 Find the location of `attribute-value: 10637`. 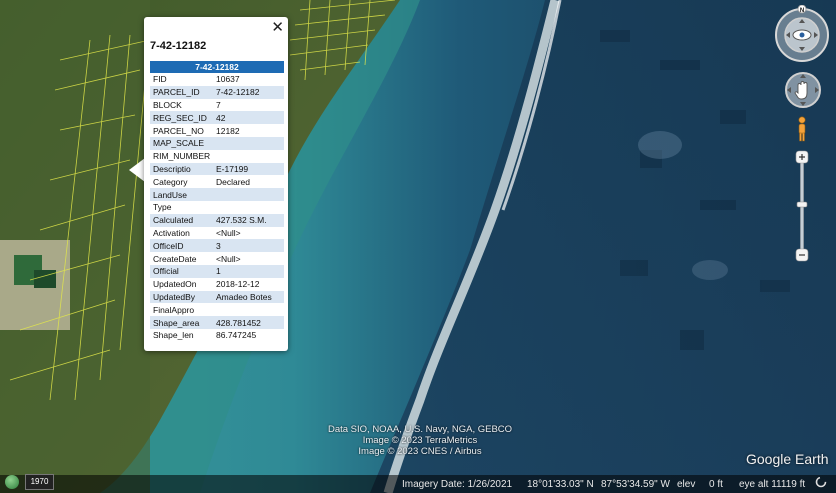

attribute-value: 10637 is located at coordinates (228, 79).